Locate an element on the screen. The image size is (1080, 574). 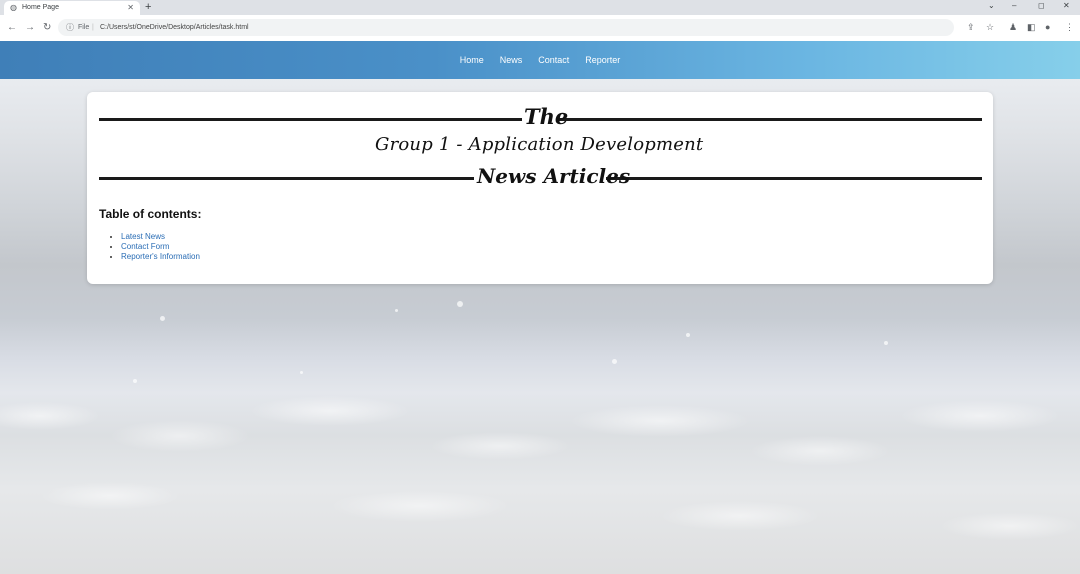
menu-icon: ⋮ is located at coordinates (1069, 27).